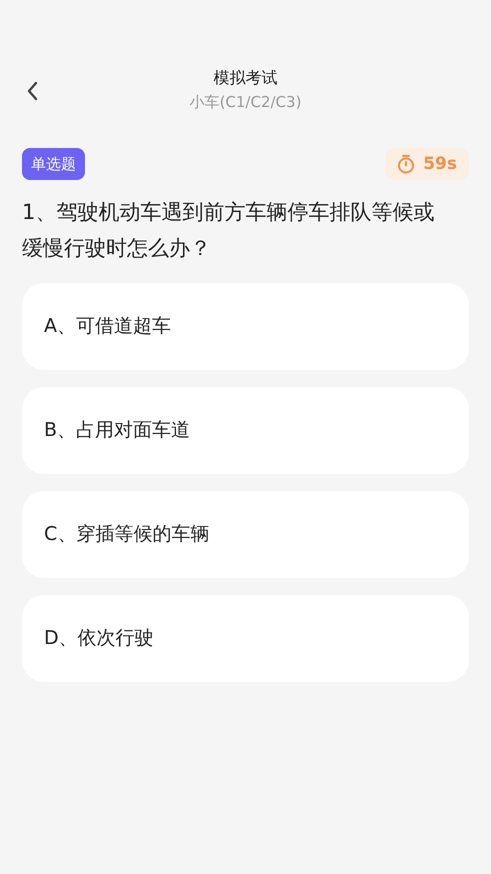 The width and height of the screenshot is (491, 874). What do you see at coordinates (53, 164) in the screenshot?
I see `question-type-tag: 单选题` at bounding box center [53, 164].